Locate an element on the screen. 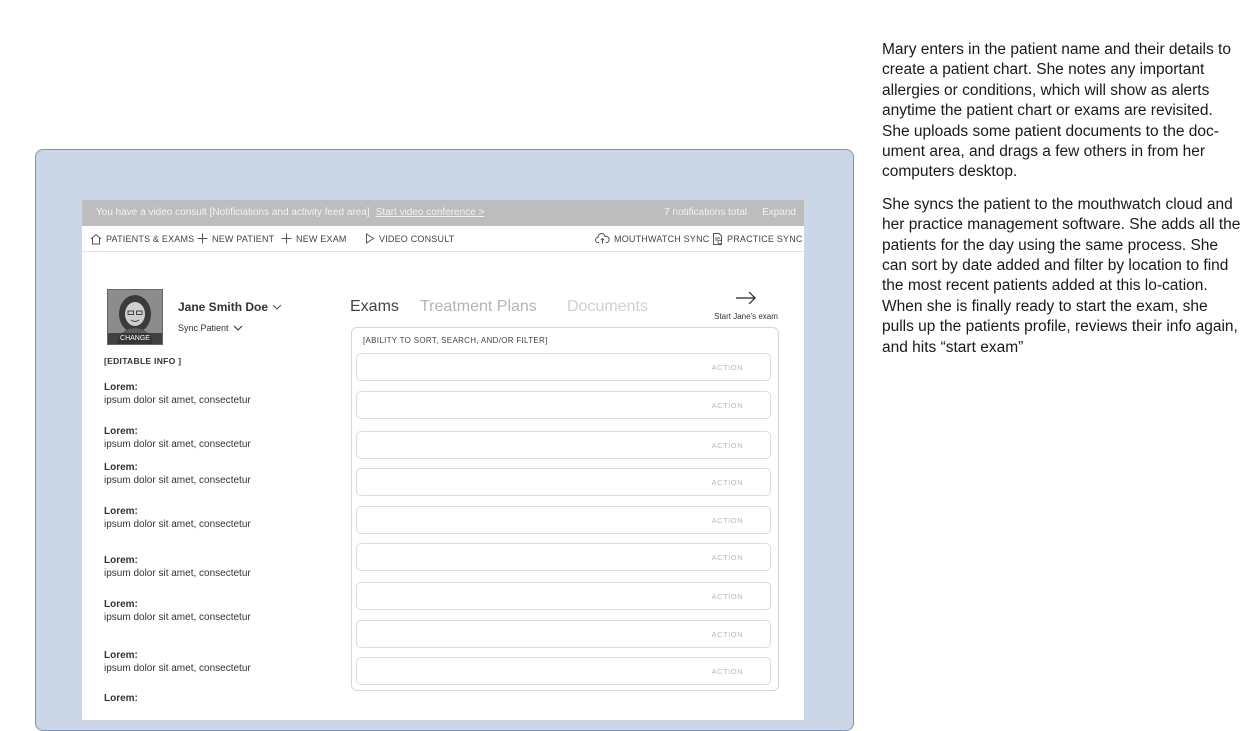 The image size is (1260, 731). nav-patients-exams-label: PATIENTS & EXAMS is located at coordinates (150, 239).